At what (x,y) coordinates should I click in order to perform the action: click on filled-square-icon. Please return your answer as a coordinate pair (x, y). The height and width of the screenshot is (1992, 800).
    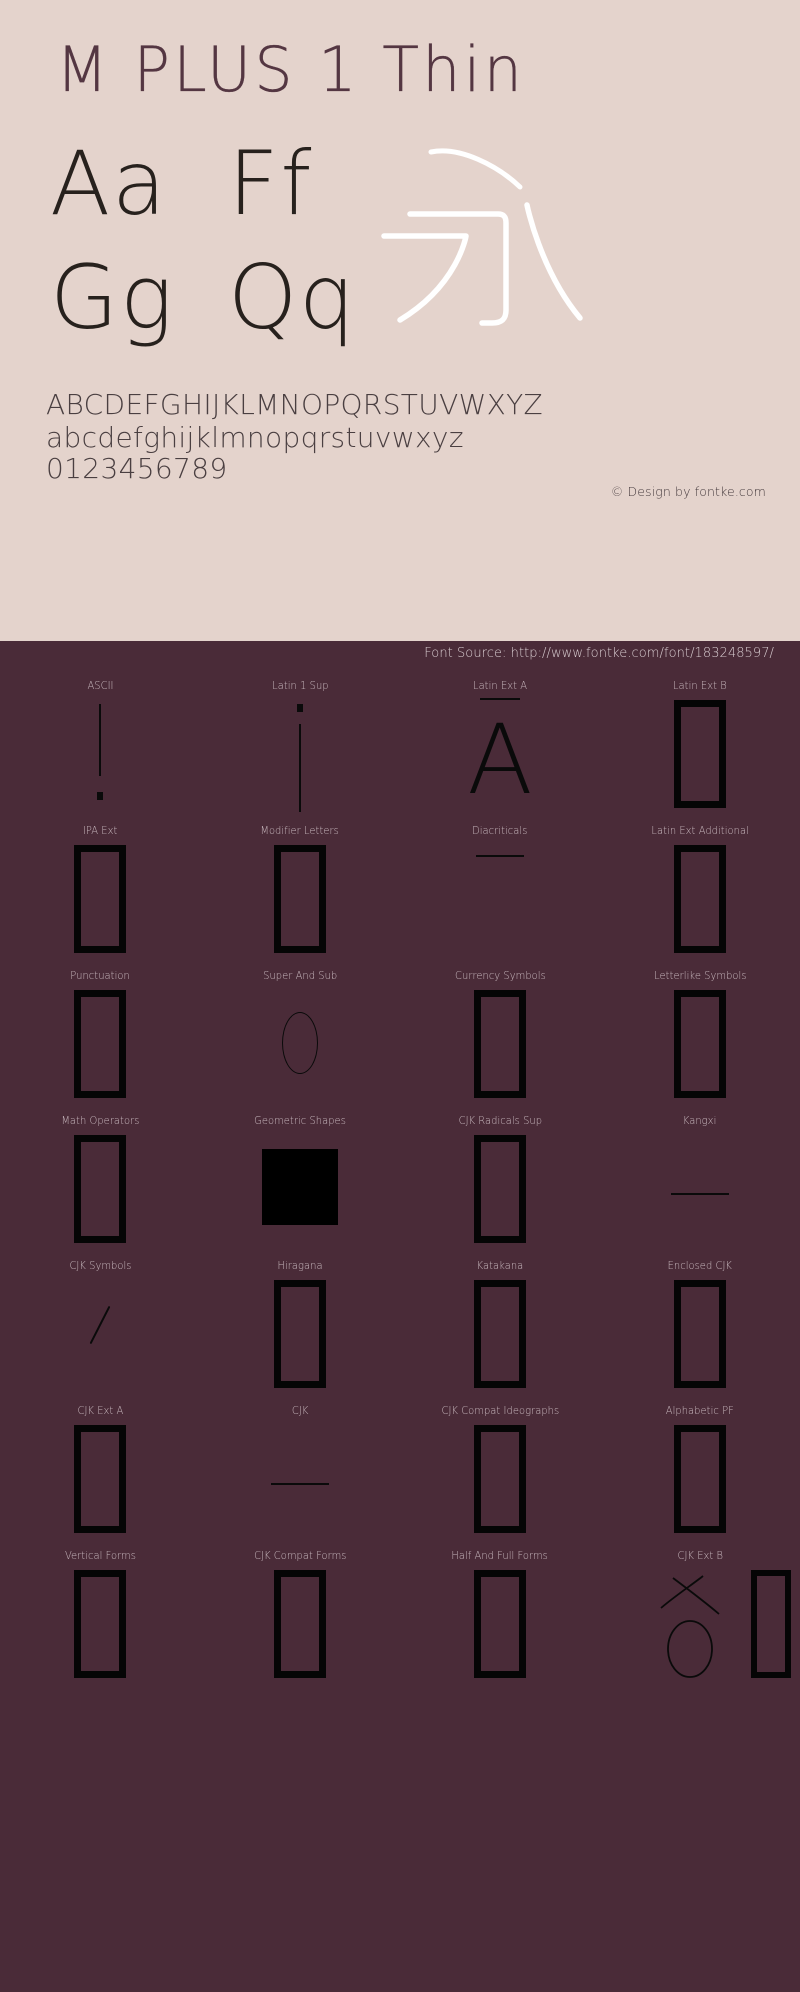
    Looking at the image, I should click on (300, 1187).